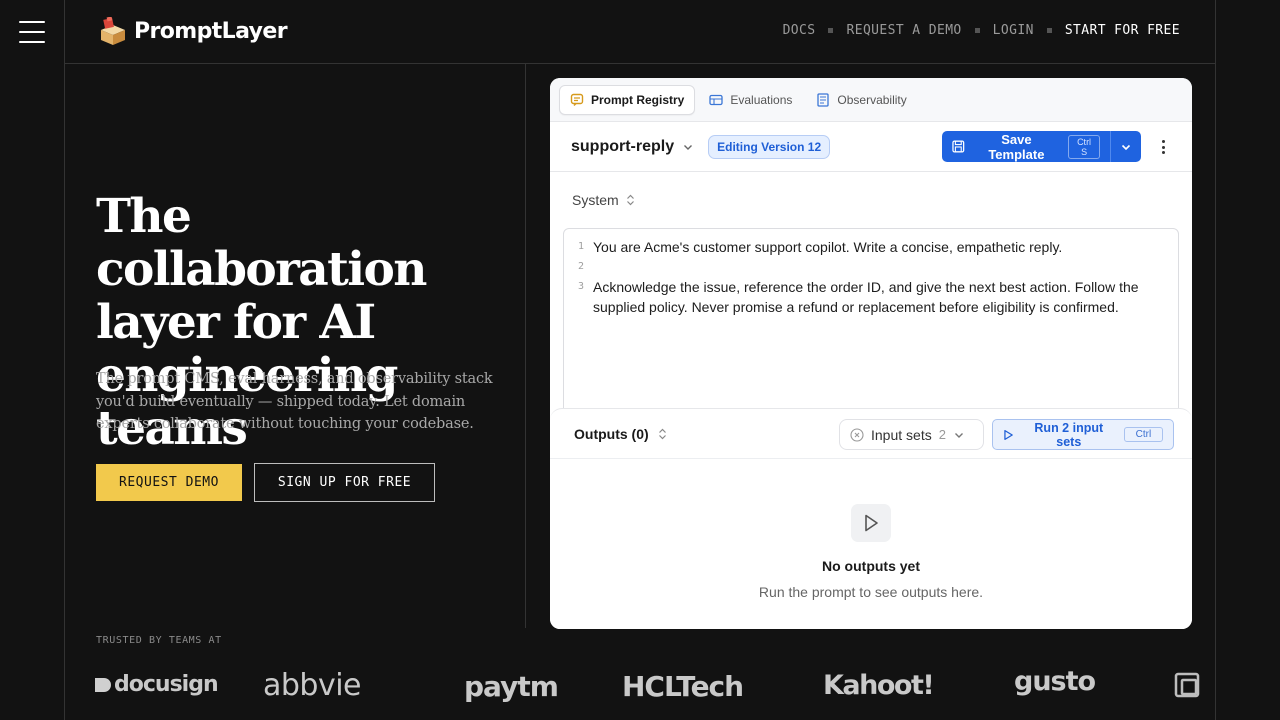  Describe the element at coordinates (761, 99) in the screenshot. I see `tab-label: Evaluations` at that location.